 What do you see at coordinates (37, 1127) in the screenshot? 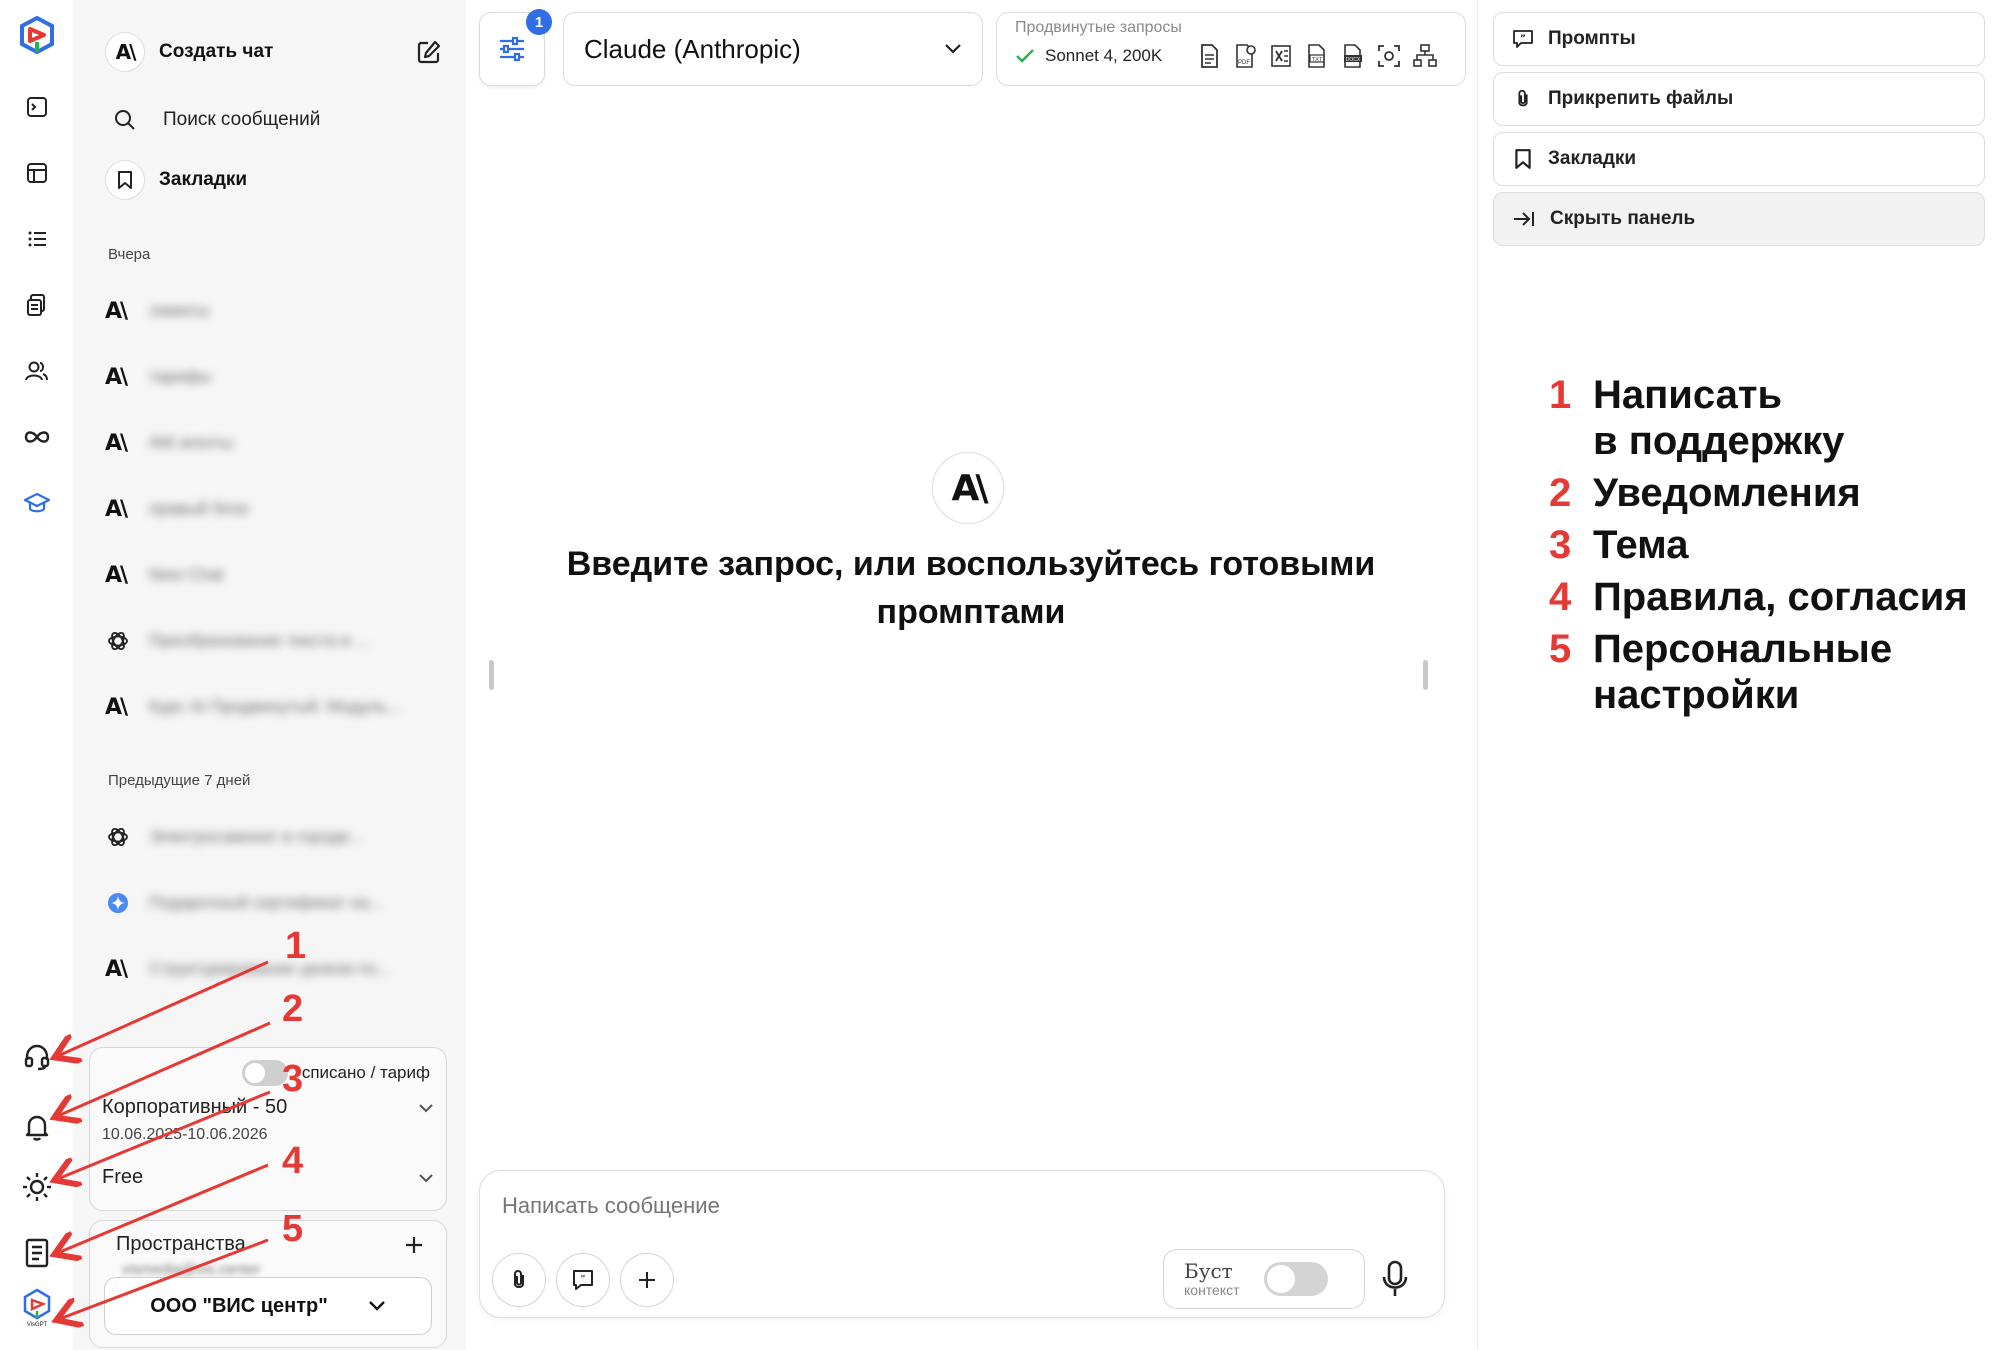
I see `bell-icon` at bounding box center [37, 1127].